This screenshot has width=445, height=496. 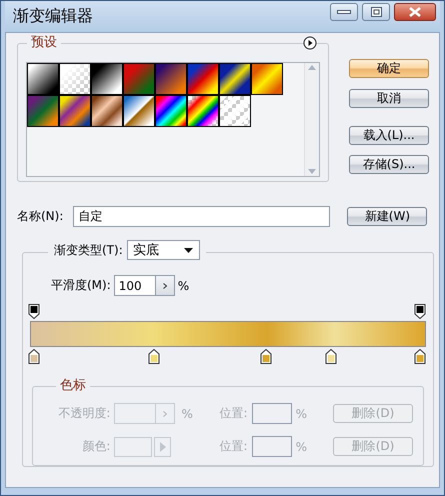 What do you see at coordinates (73, 386) in the screenshot?
I see `group-label: 色标` at bounding box center [73, 386].